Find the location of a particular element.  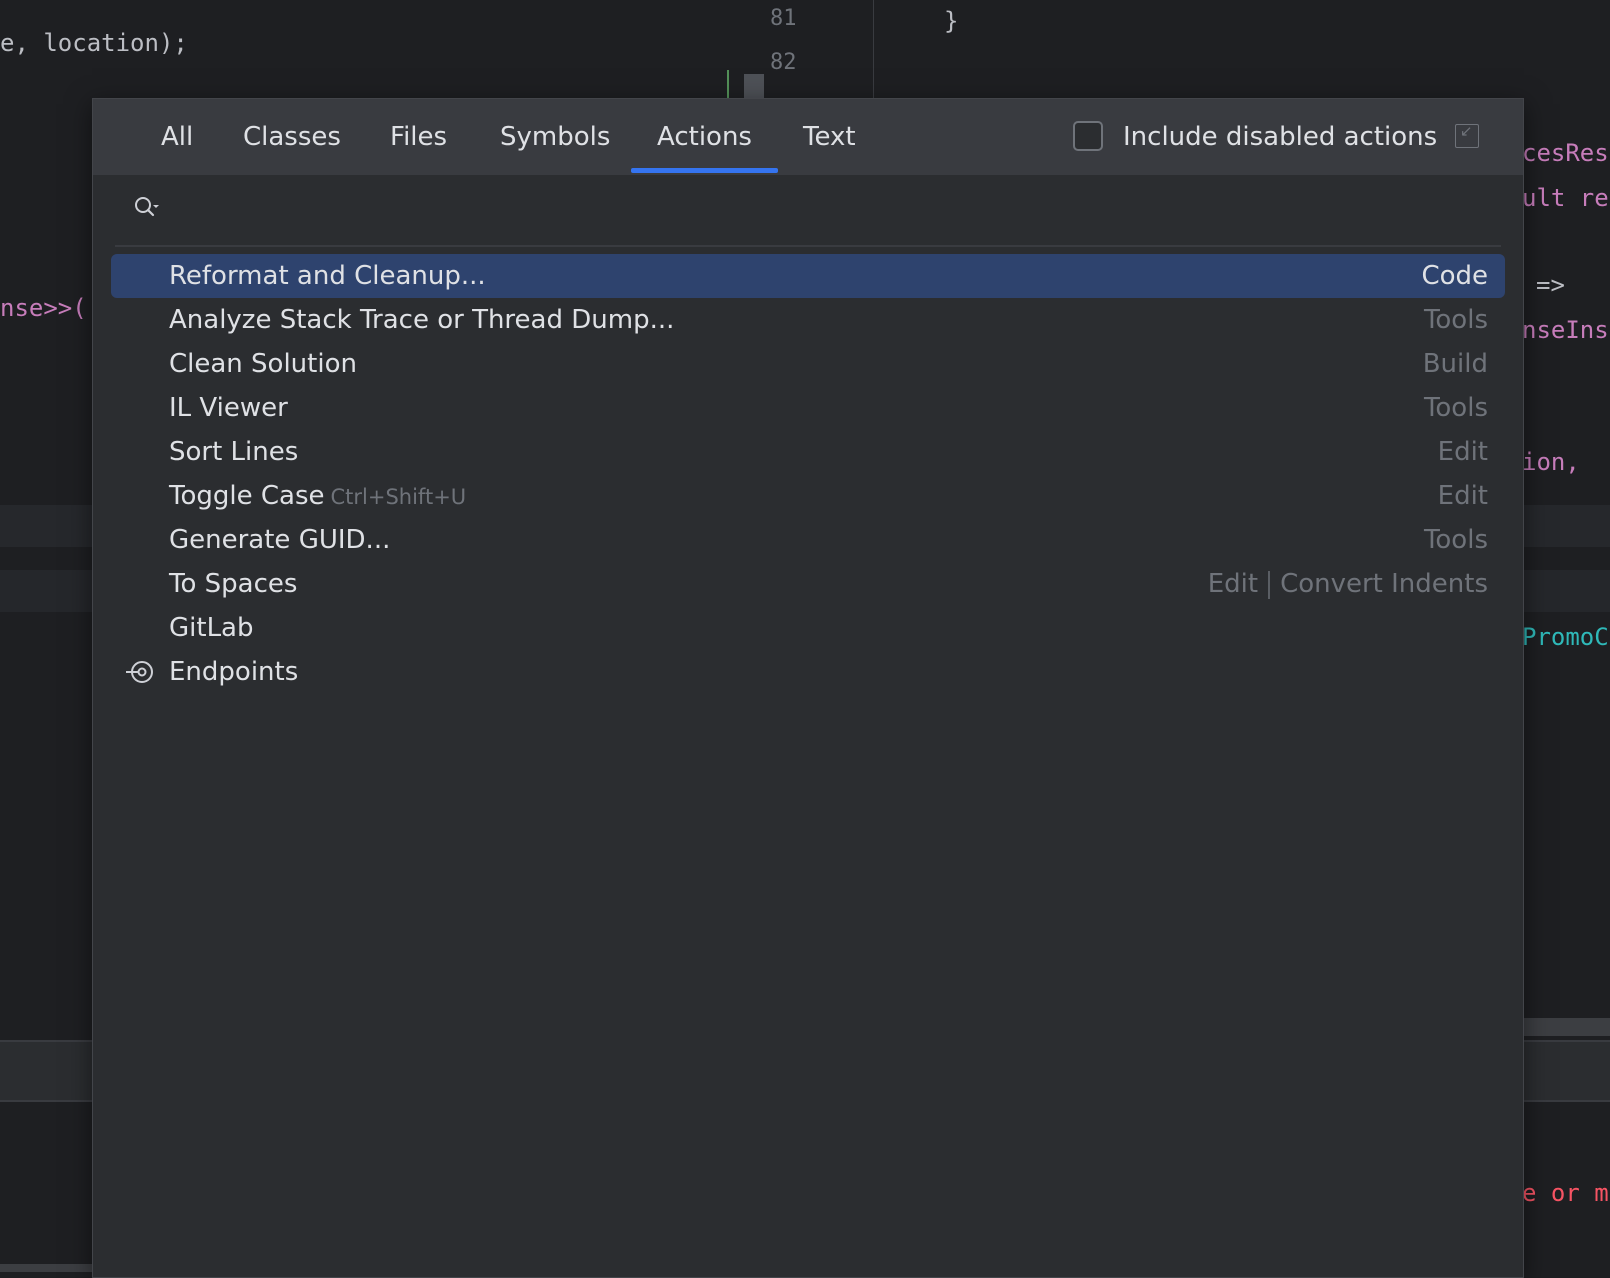

action-group: Code is located at coordinates (1454, 276).